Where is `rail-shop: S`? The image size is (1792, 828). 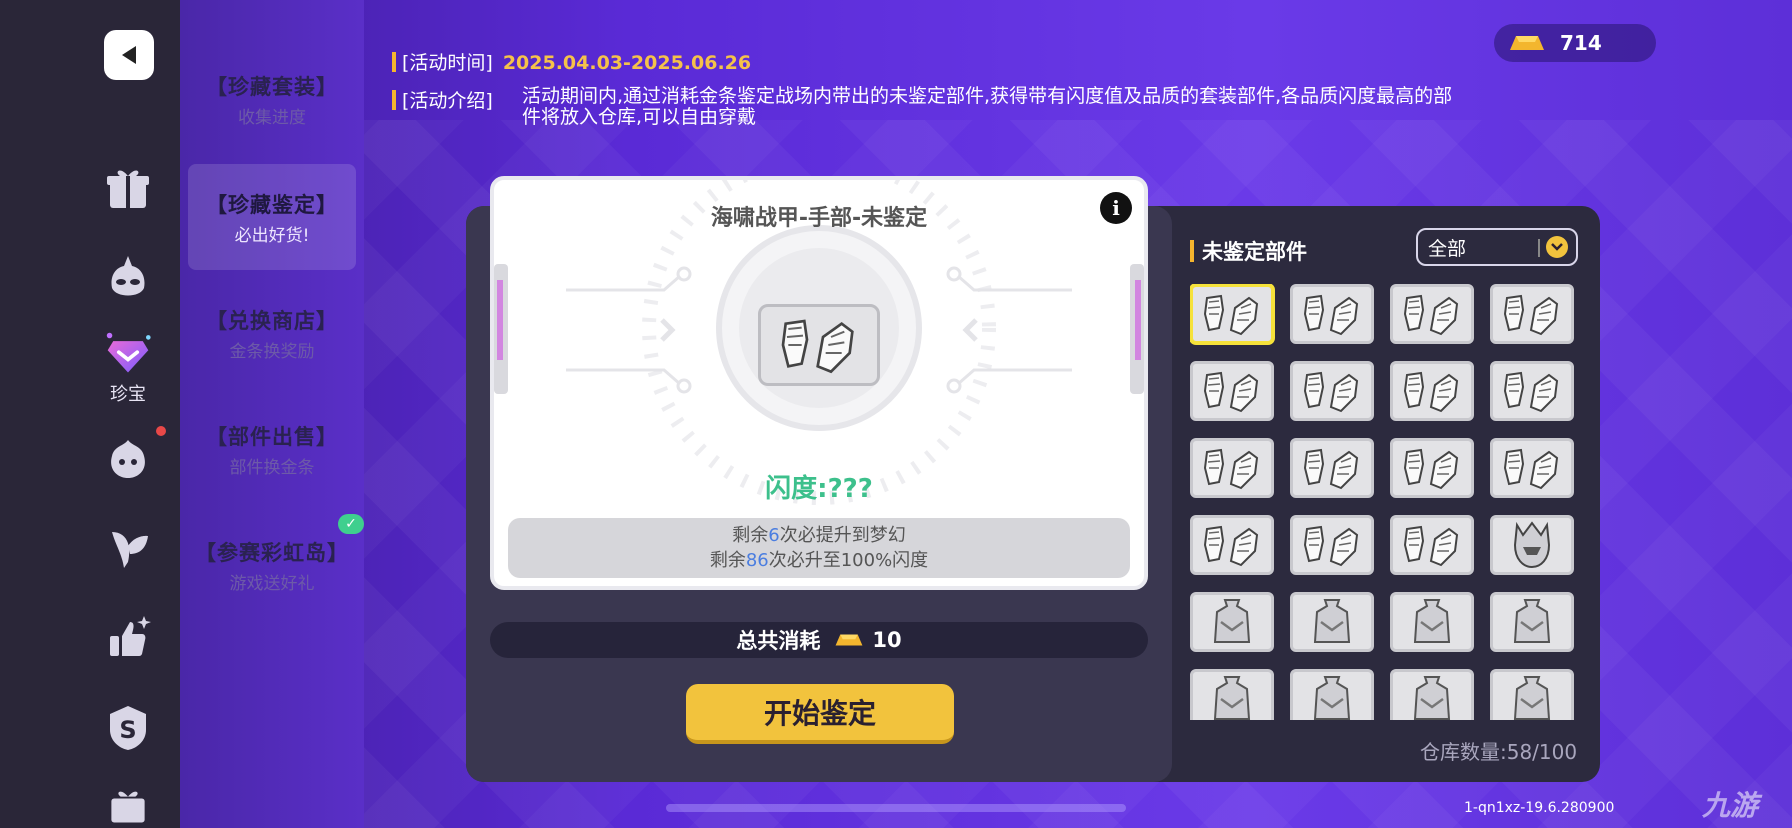 rail-shop: S is located at coordinates (128, 728).